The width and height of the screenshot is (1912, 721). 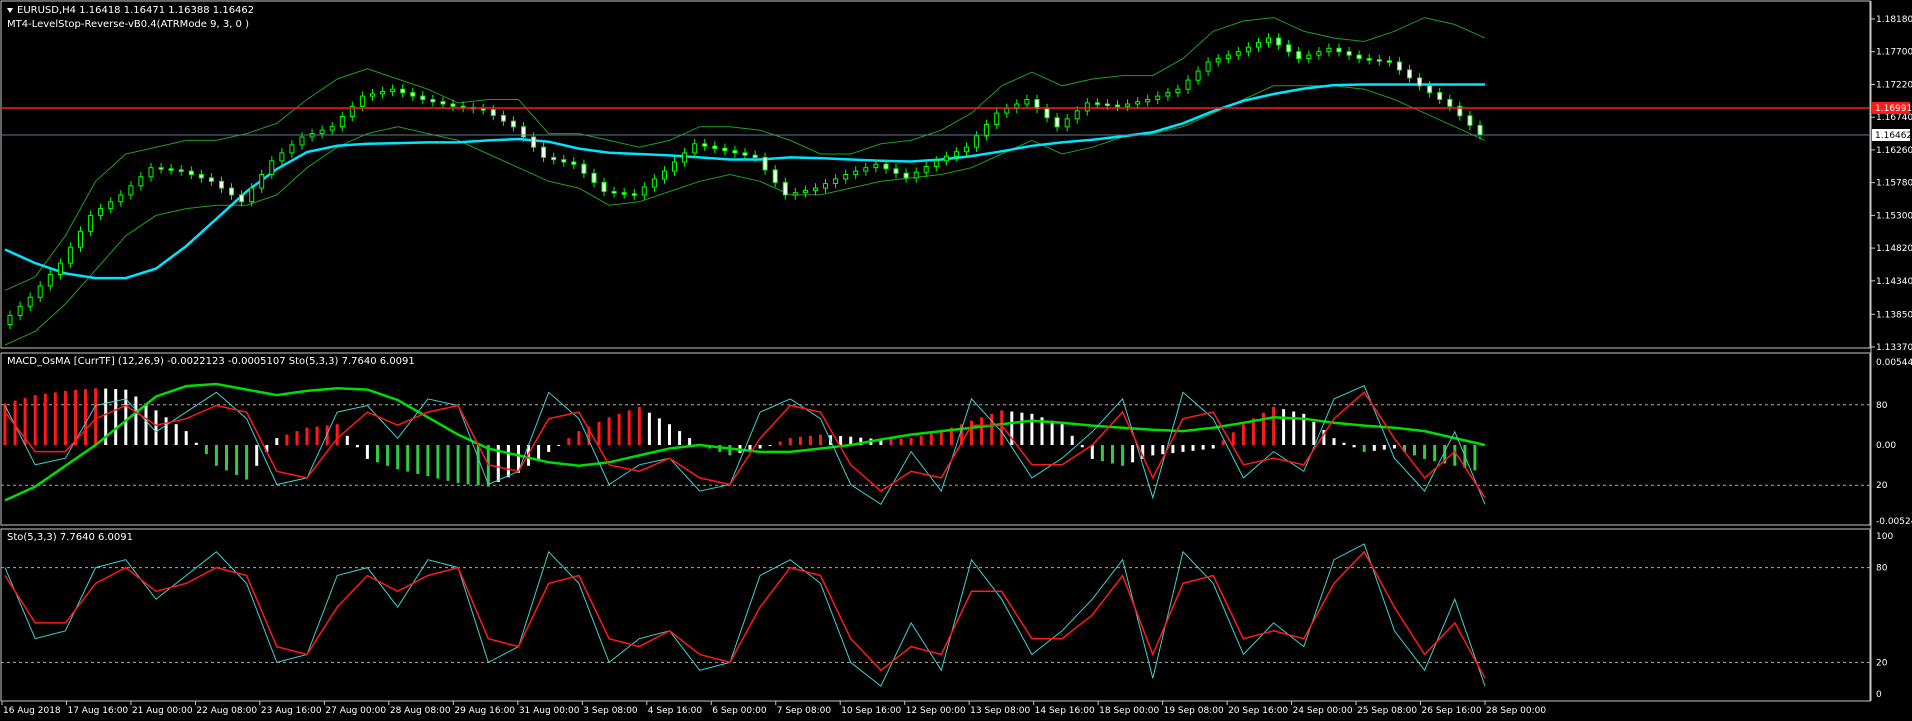 I want to click on time-tick-label: 26 Sep 16:00, so click(x=1452, y=711).